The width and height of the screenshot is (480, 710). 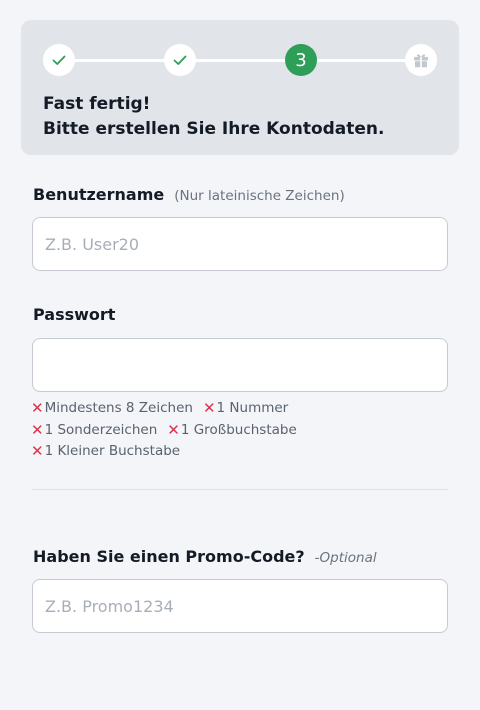 I want to click on heading-line-1: Fast fertig!, so click(x=97, y=104).